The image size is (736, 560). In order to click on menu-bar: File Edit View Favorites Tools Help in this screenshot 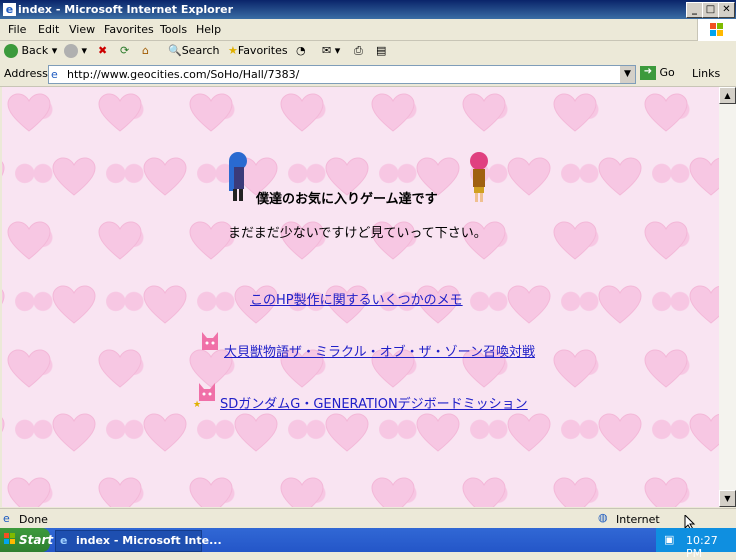, I will do `click(368, 30)`.